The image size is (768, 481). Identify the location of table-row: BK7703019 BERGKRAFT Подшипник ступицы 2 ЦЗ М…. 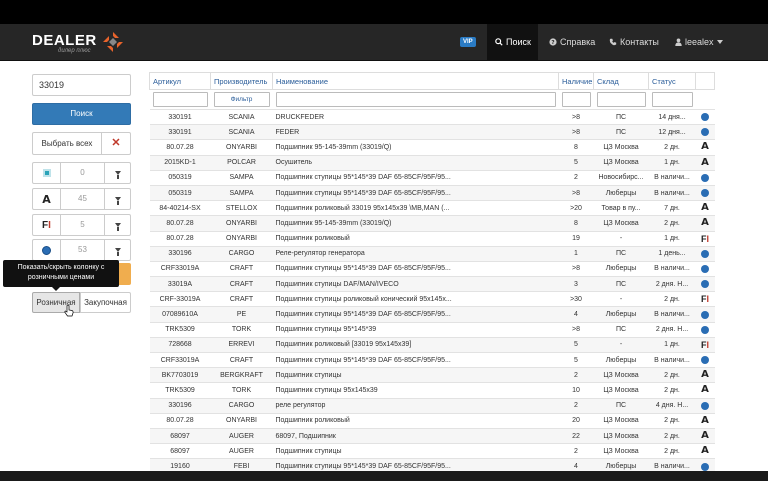
(432, 375).